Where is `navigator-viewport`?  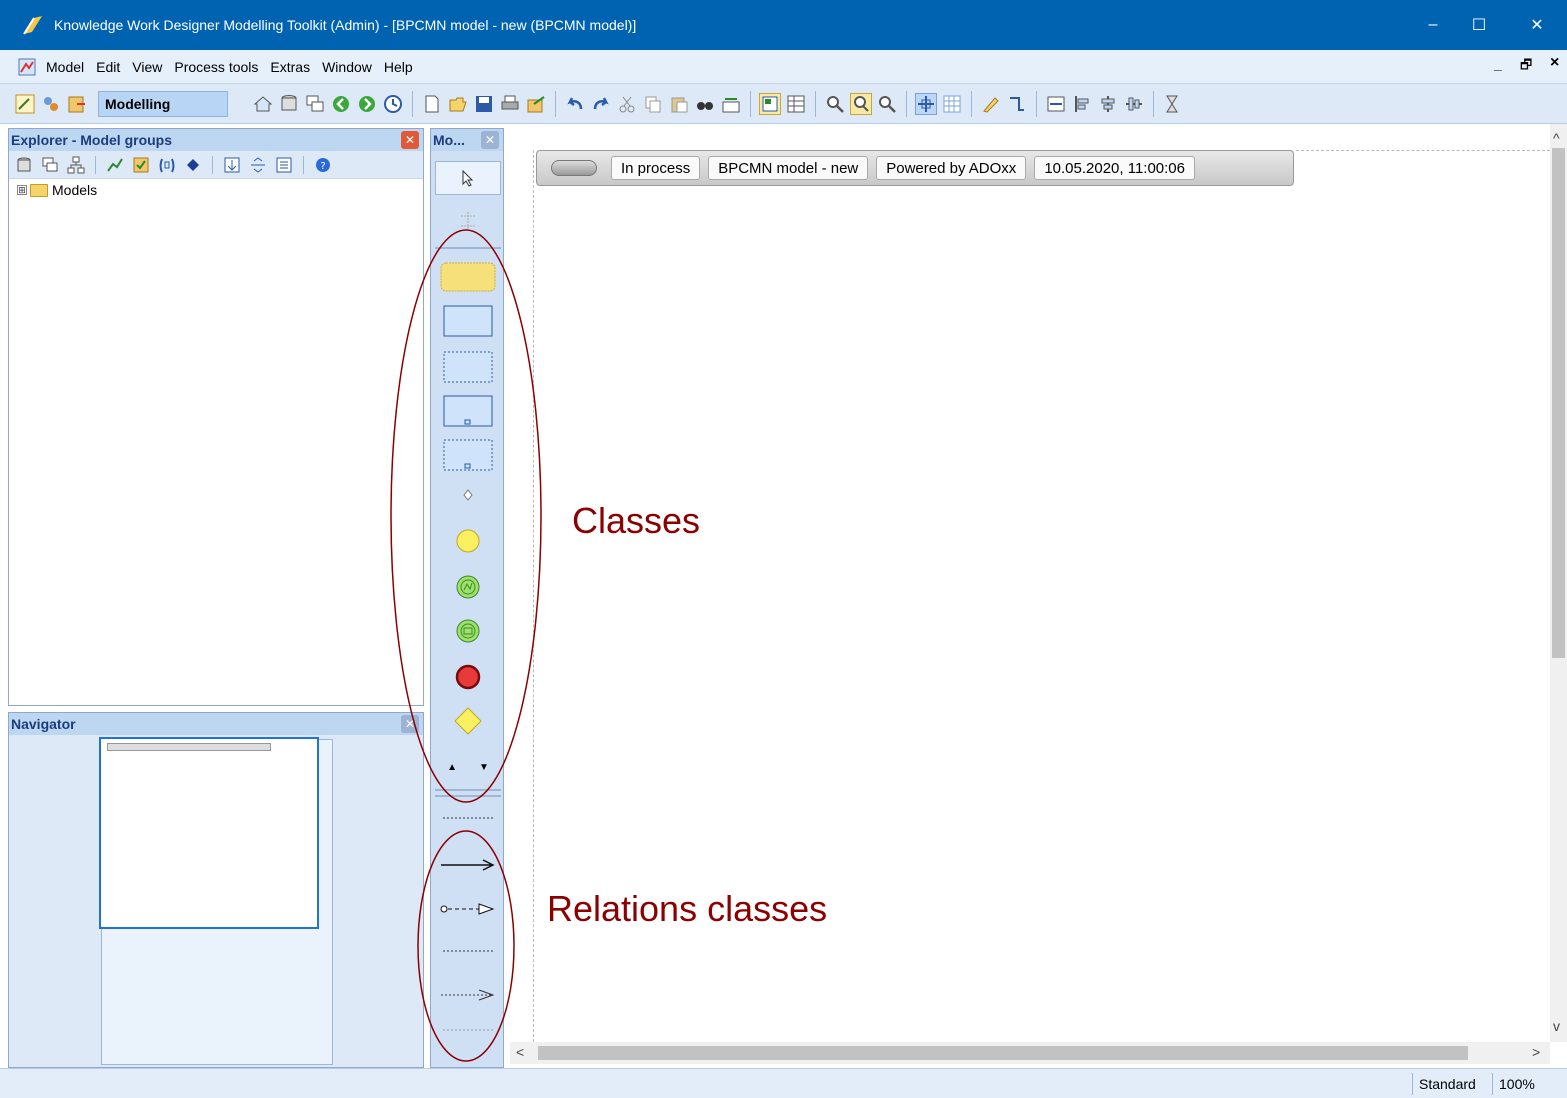 navigator-viewport is located at coordinates (209, 833).